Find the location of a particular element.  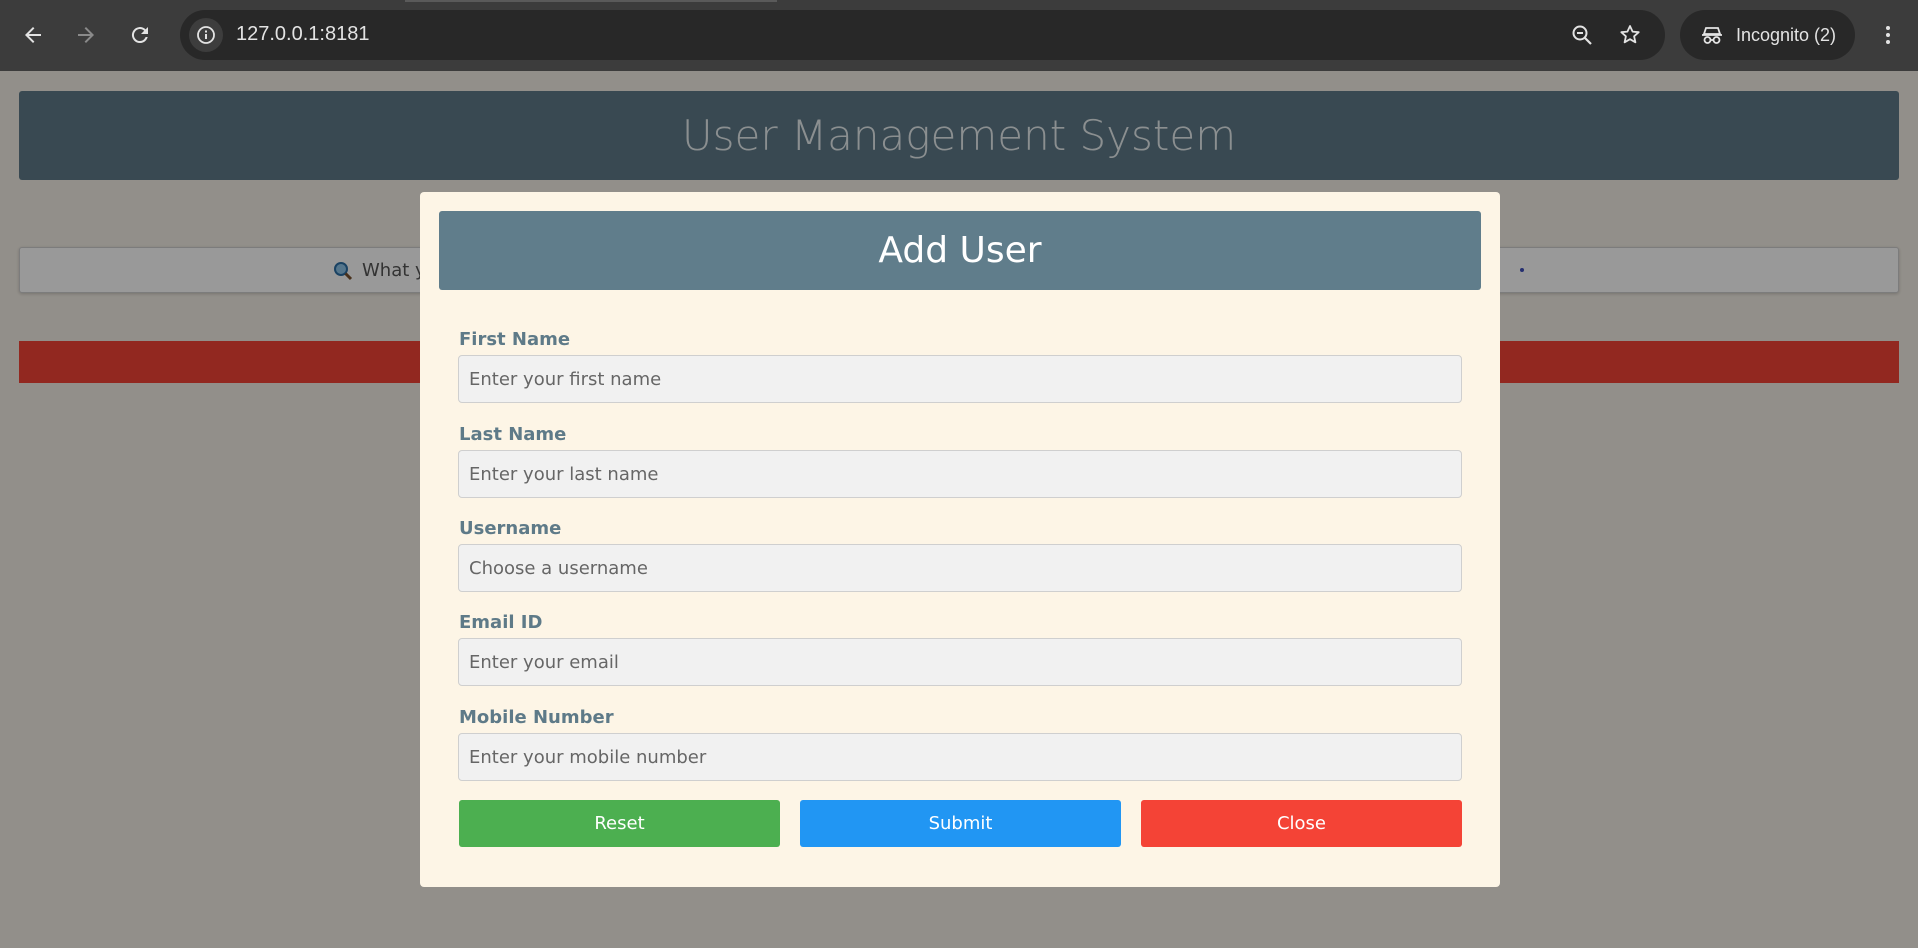

url-text: 127.0.0.1:8181 is located at coordinates (302, 34).